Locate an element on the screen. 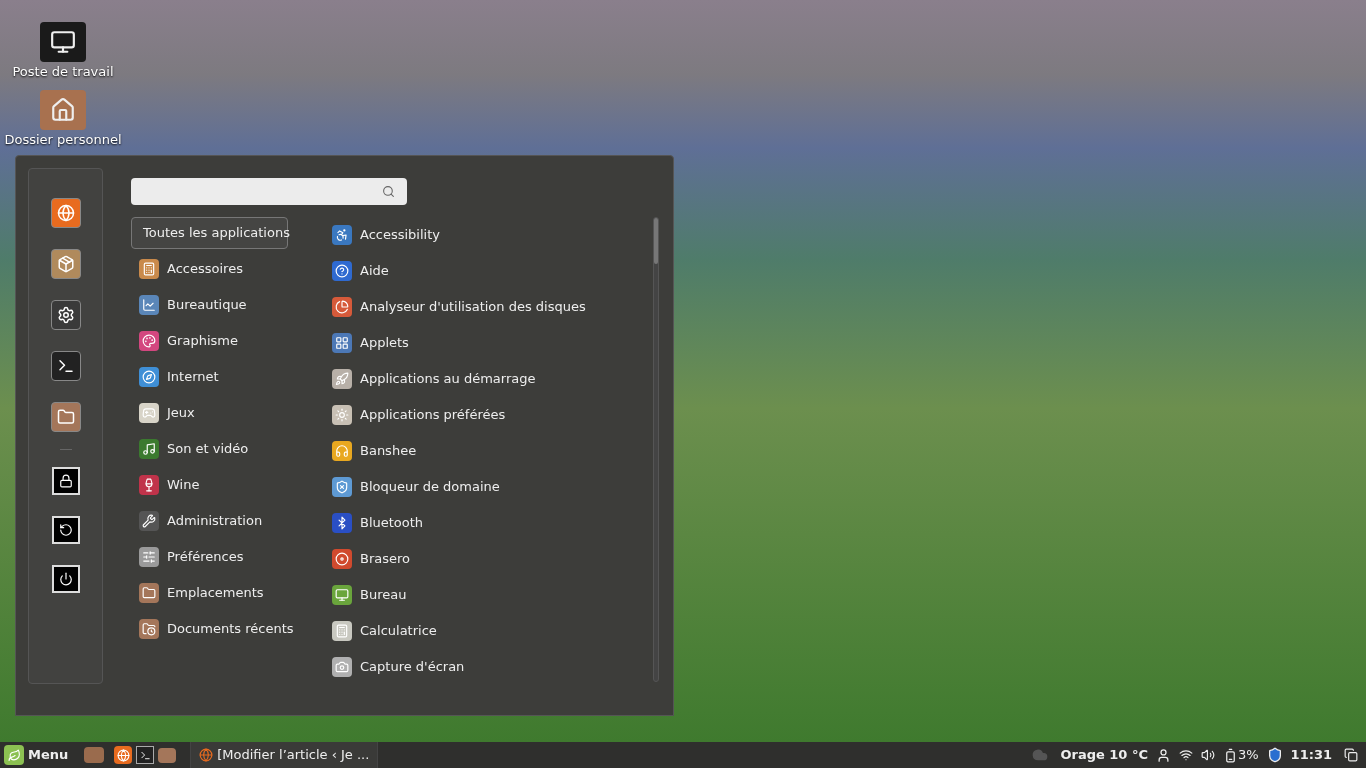 The height and width of the screenshot is (768, 1366). sun-icon is located at coordinates (342, 415).